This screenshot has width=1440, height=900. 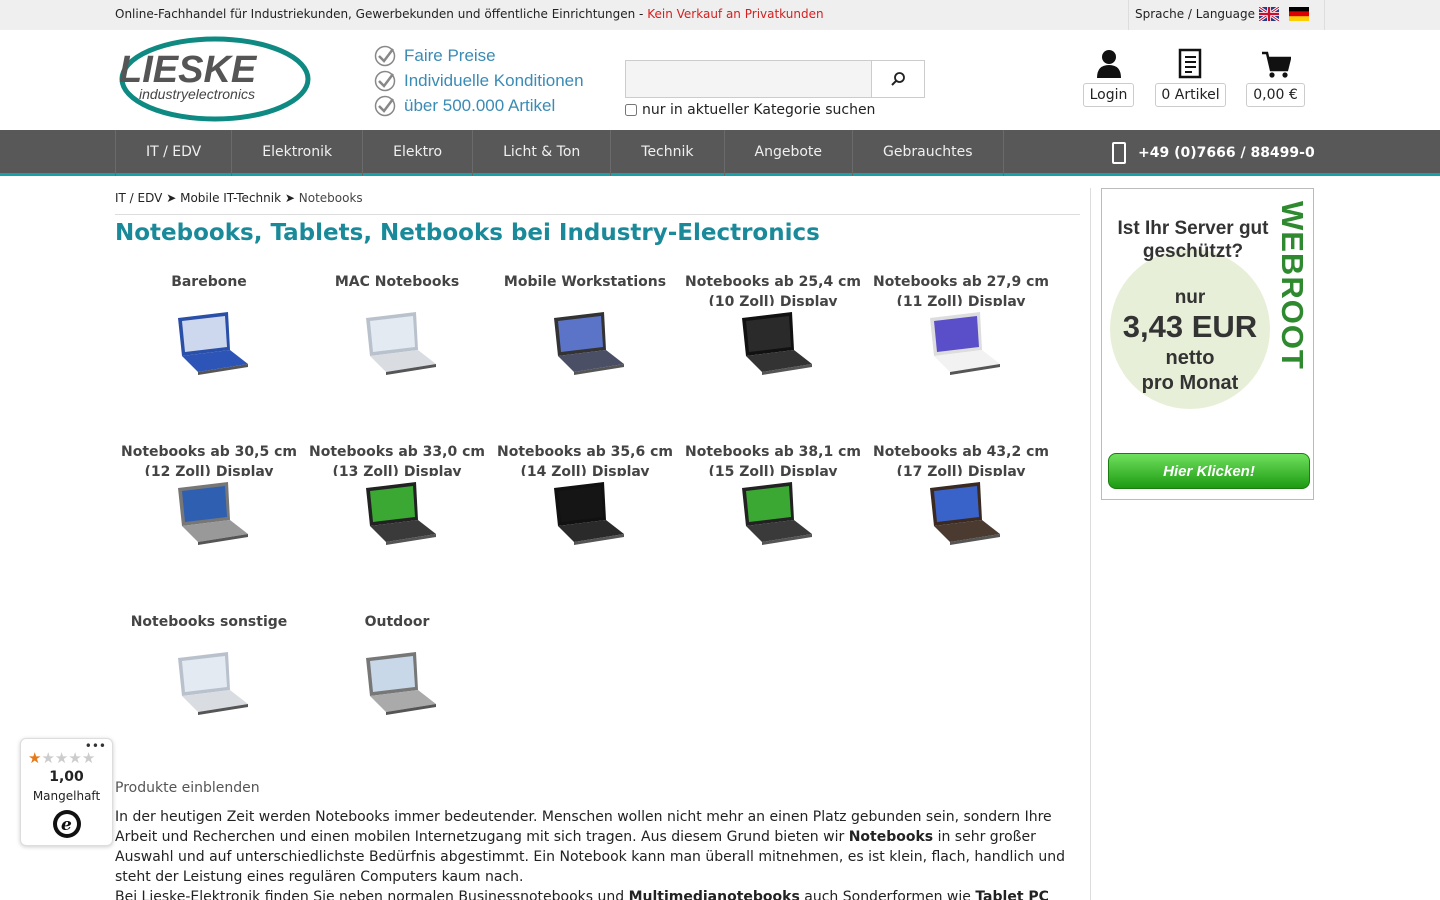 I want to click on login-button: Login, so click(x=1108, y=95).